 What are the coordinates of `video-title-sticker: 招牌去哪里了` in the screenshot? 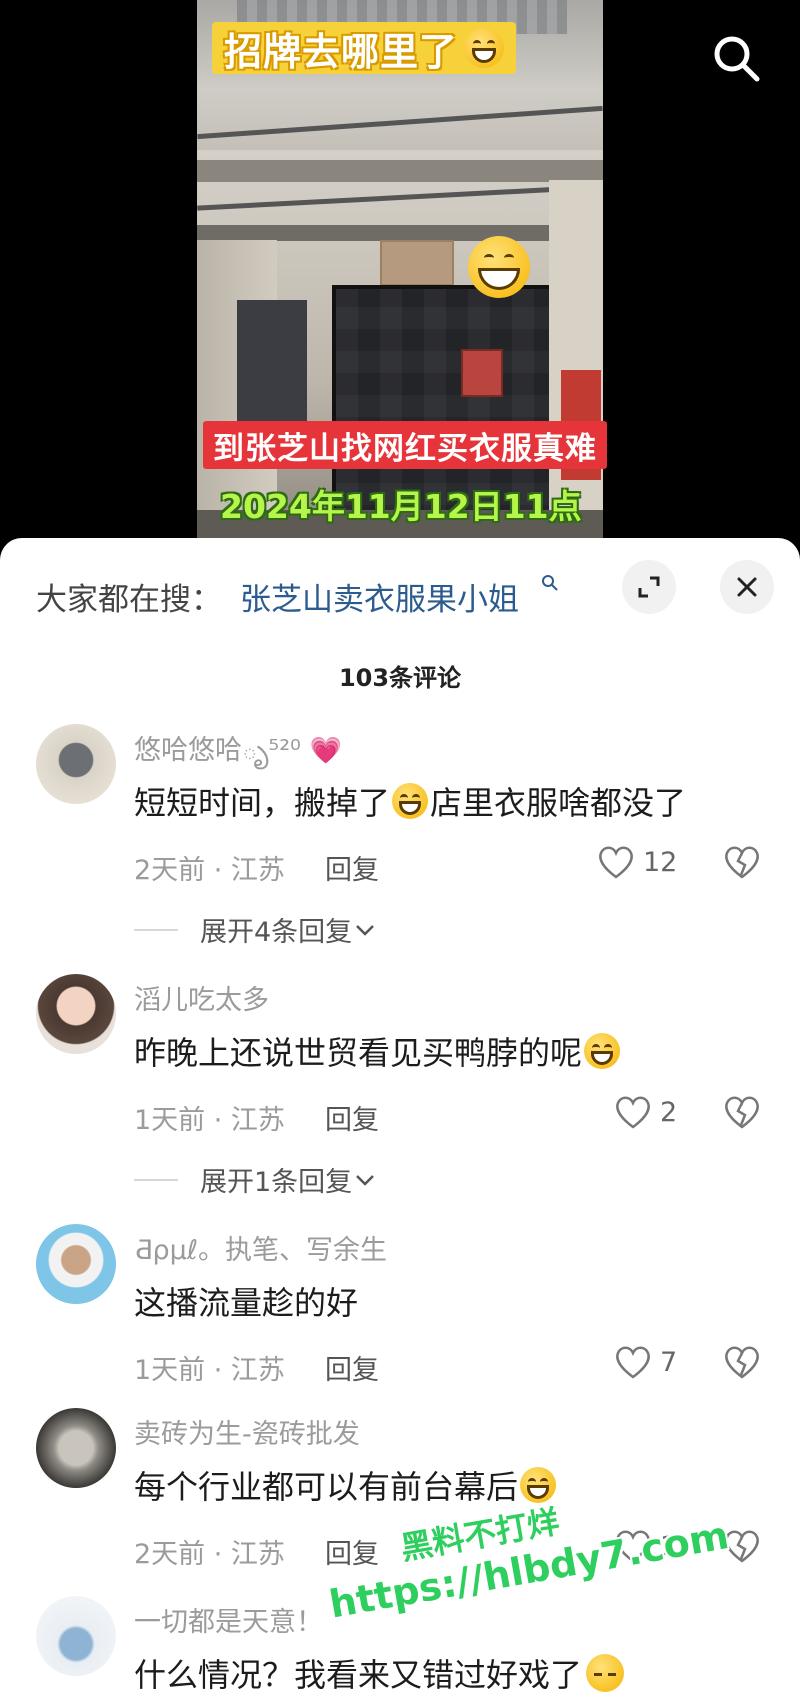 It's located at (364, 48).